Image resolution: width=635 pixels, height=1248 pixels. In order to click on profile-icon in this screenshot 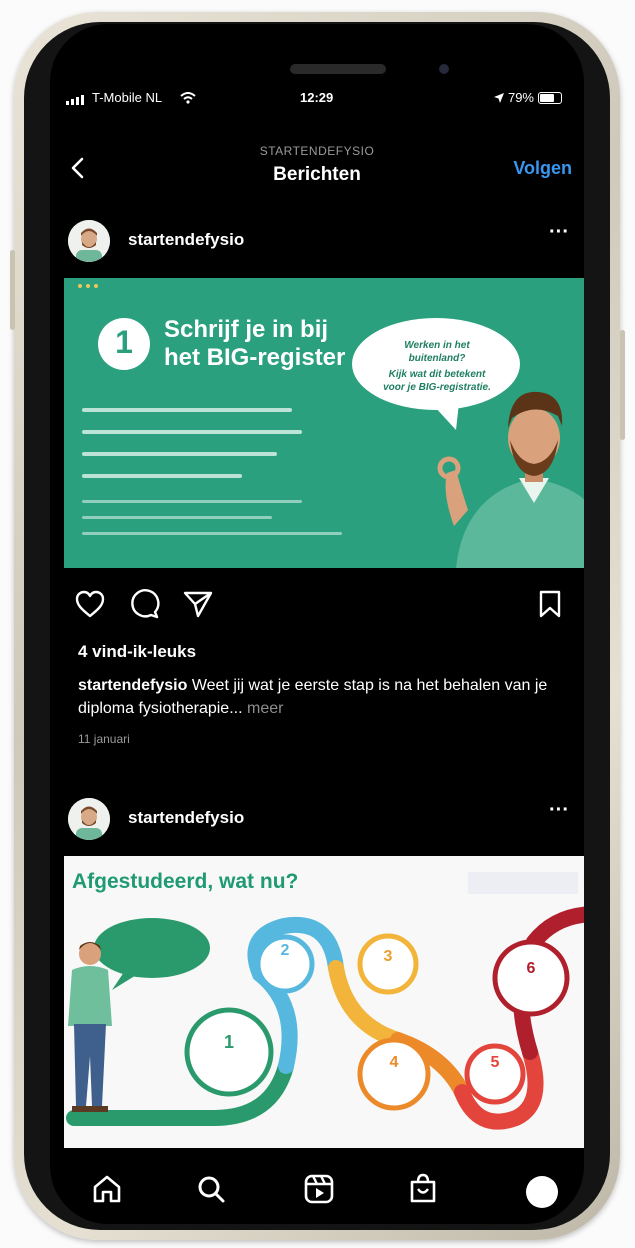, I will do `click(542, 1192)`.